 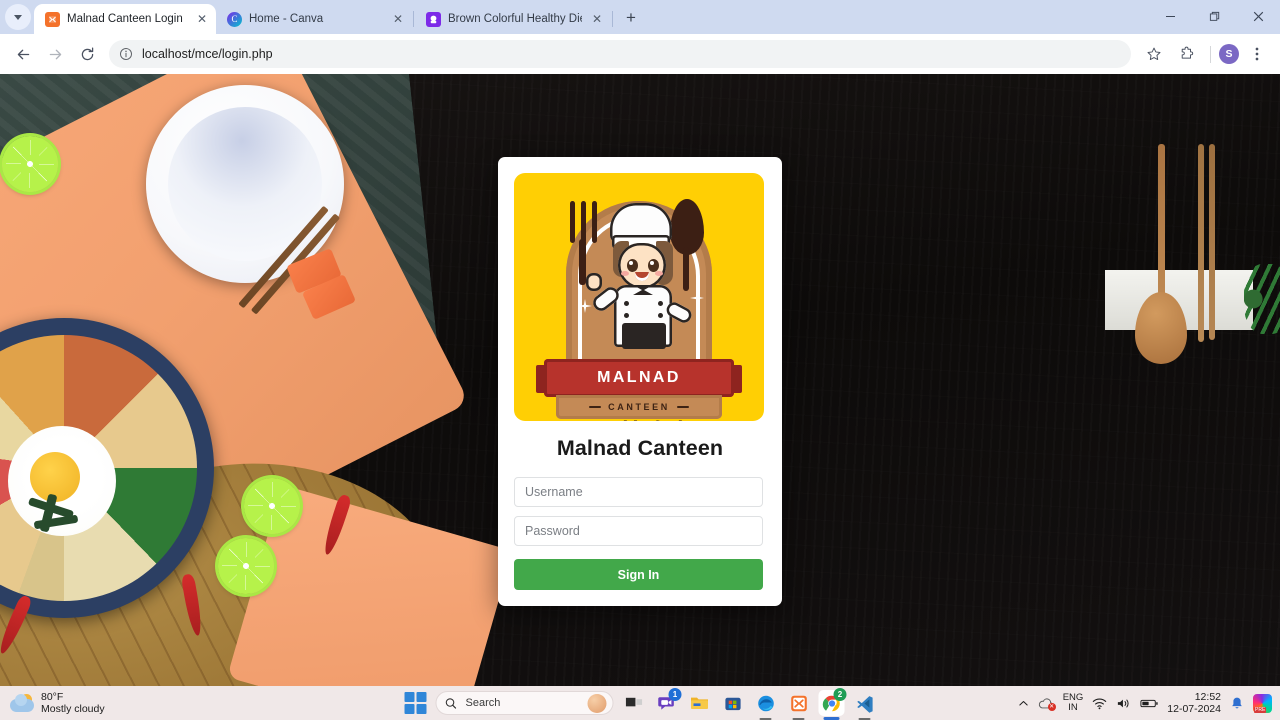 What do you see at coordinates (105, 703) in the screenshot?
I see `weather-widget: 80°F Mostly cloudy` at bounding box center [105, 703].